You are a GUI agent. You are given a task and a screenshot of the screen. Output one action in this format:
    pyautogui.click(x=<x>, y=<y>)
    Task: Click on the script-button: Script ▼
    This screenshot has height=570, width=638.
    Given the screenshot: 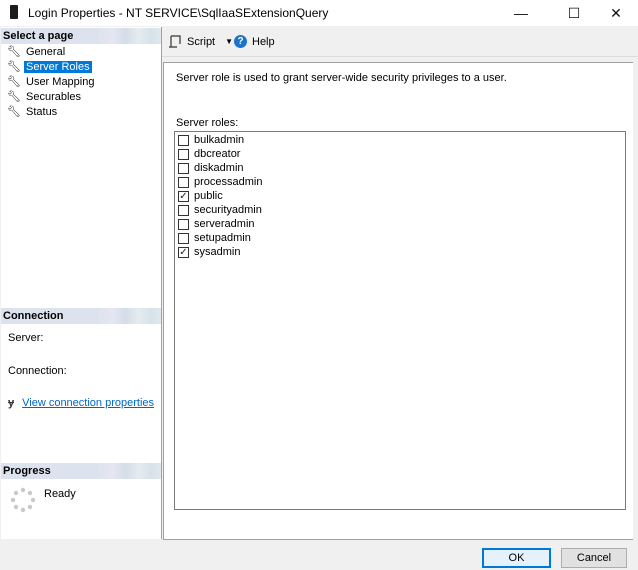 What is the action you would take?
    pyautogui.click(x=200, y=41)
    